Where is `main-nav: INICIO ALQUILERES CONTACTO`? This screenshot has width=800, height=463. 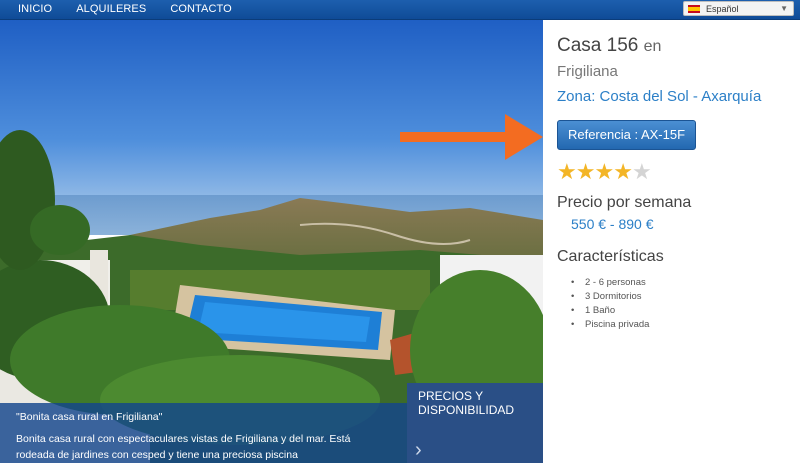 main-nav: INICIO ALQUILERES CONTACTO is located at coordinates (137, 10).